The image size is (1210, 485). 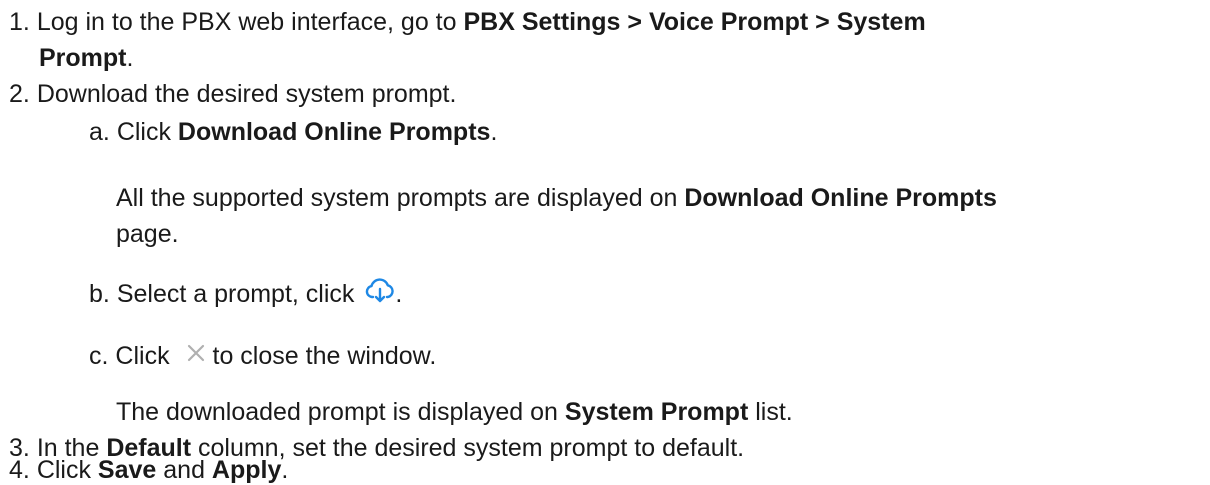 What do you see at coordinates (399, 294) in the screenshot?
I see `substep-b-period: .` at bounding box center [399, 294].